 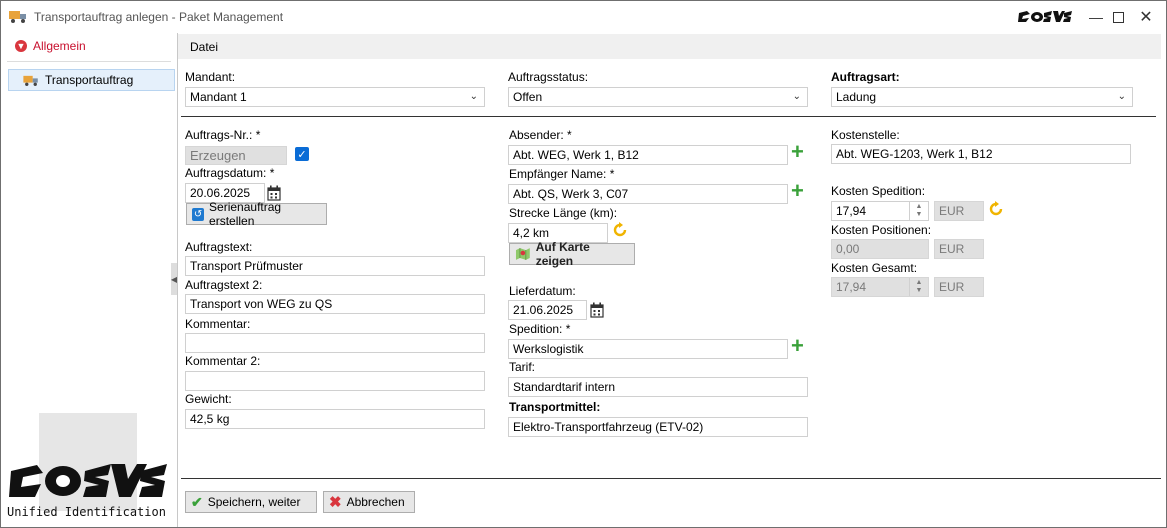 What do you see at coordinates (522, 254) in the screenshot?
I see `map-icon` at bounding box center [522, 254].